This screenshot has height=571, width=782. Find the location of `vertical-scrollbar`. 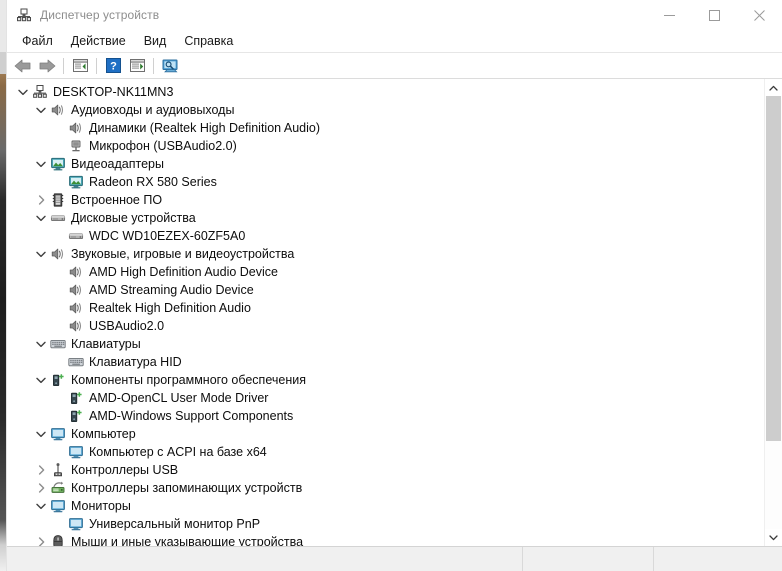

vertical-scrollbar is located at coordinates (773, 312).